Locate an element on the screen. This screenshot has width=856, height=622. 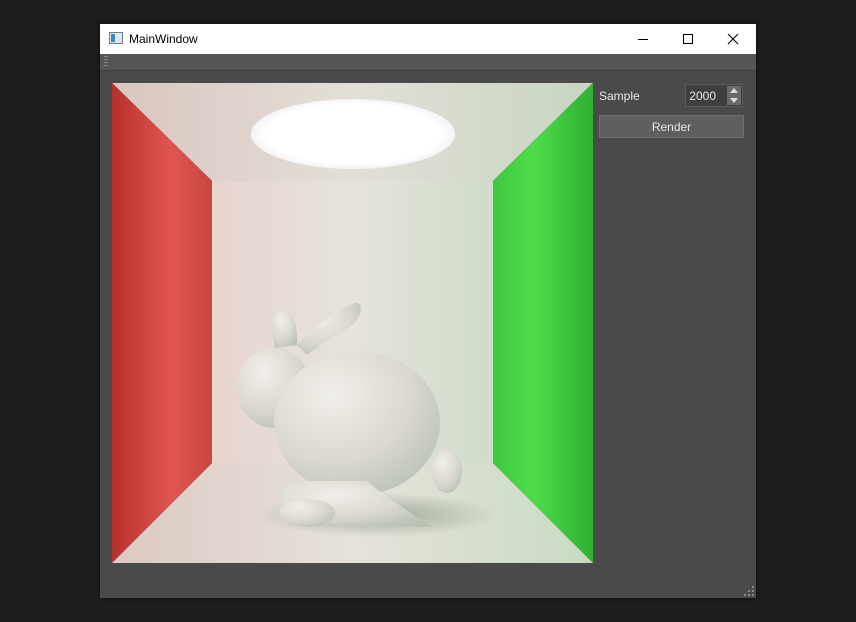
window-title: MainWindow is located at coordinates (163, 39).